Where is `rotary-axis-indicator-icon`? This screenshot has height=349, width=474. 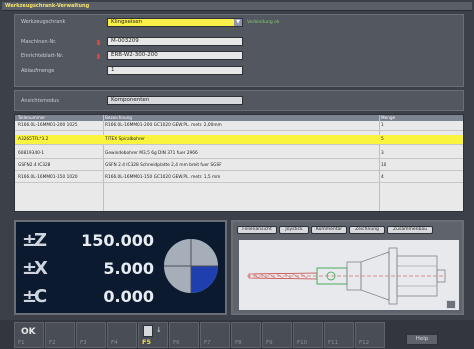
rotary-axis-indicator-icon is located at coordinates (191, 266).